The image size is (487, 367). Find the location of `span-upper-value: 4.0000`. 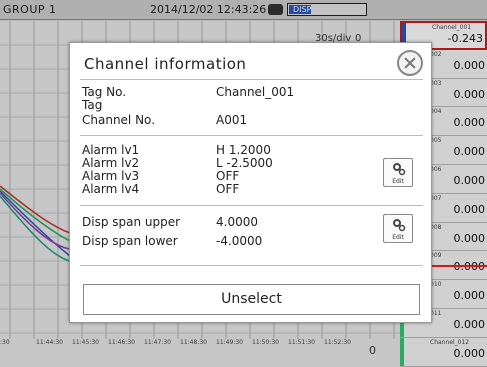

span-upper-value: 4.0000 is located at coordinates (237, 222).